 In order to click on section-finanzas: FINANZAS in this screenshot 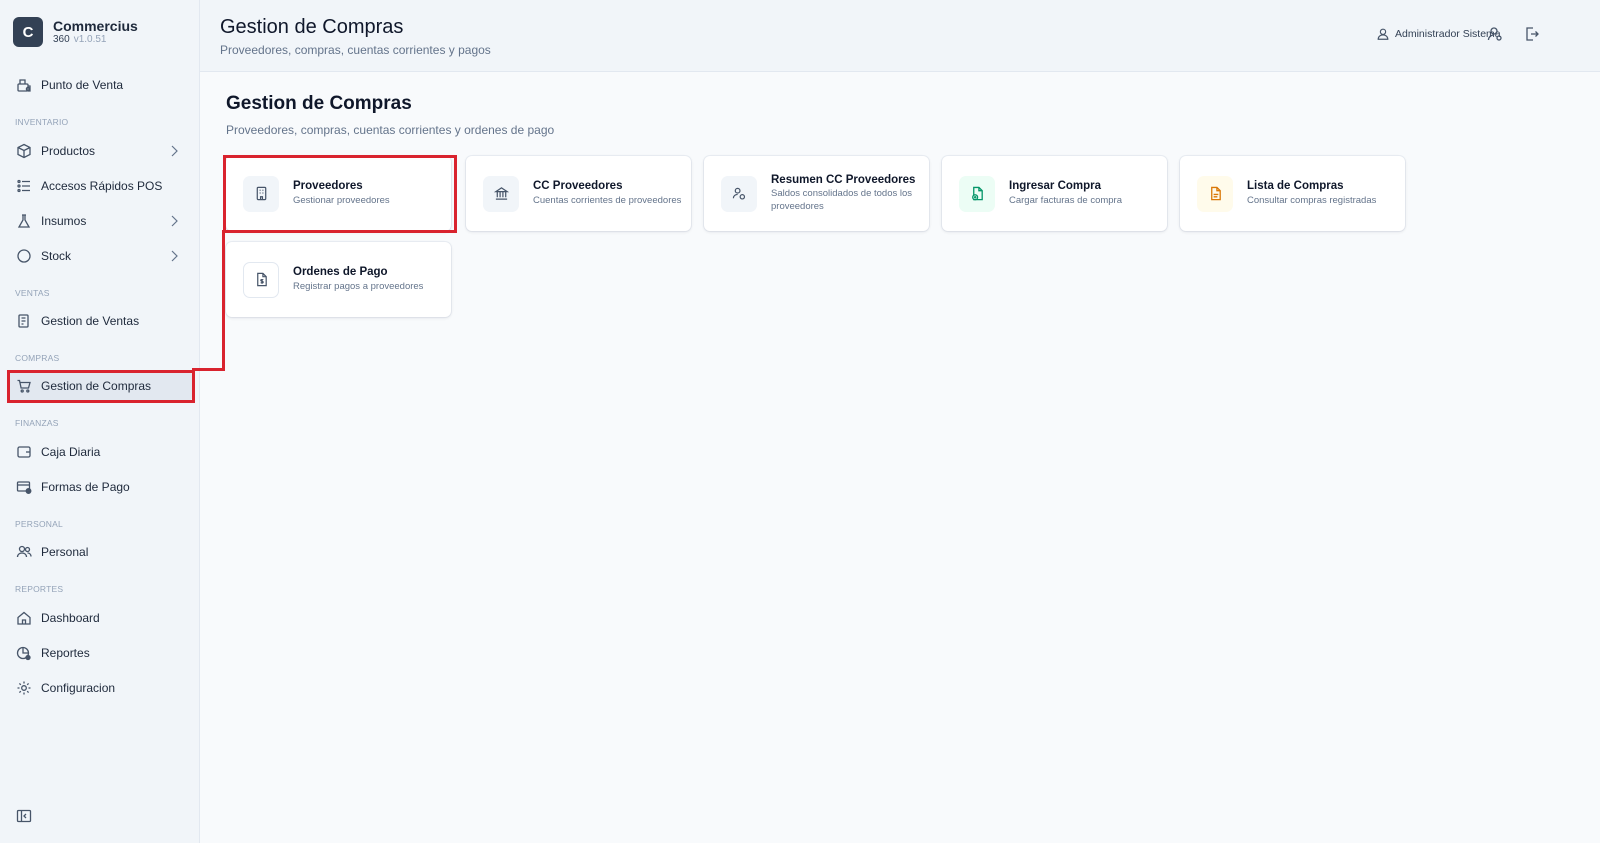, I will do `click(37, 423)`.